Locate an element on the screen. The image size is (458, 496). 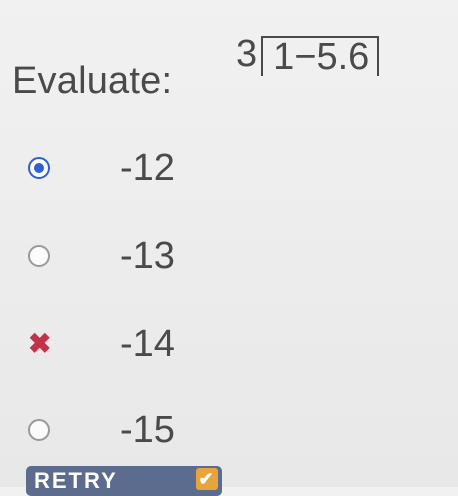
expression-inner: 1−5.6 is located at coordinates (321, 57).